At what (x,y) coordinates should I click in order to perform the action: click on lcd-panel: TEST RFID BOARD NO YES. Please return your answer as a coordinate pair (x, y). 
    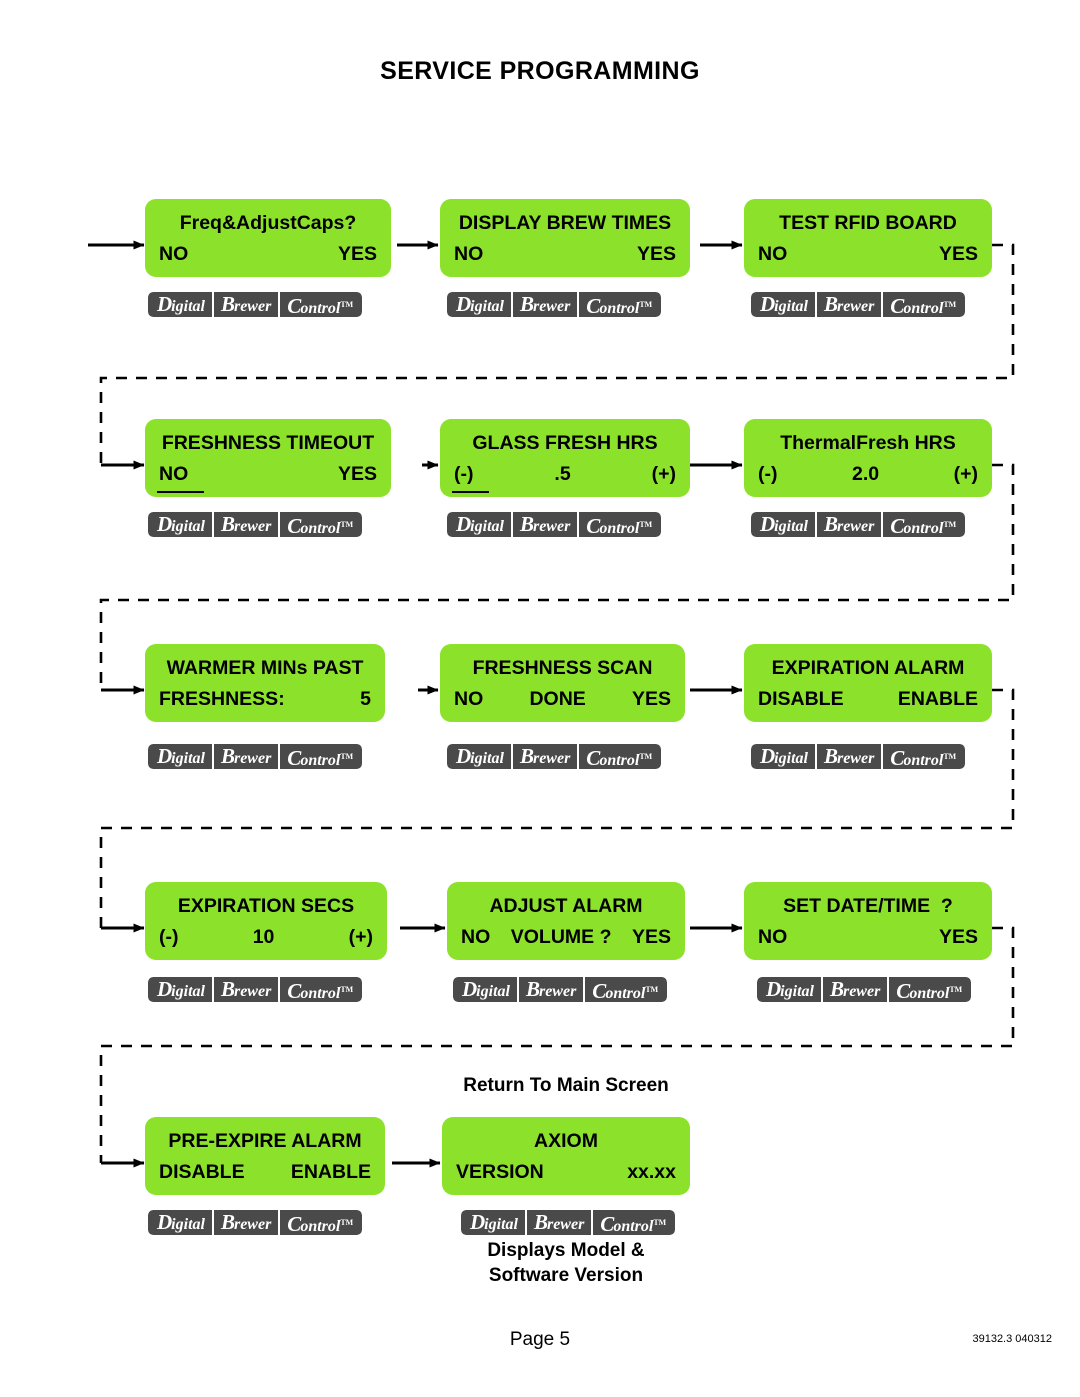
    Looking at the image, I should click on (868, 238).